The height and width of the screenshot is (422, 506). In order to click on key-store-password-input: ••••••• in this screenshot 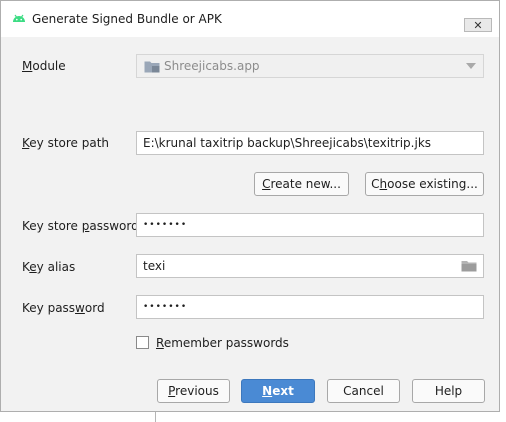, I will do `click(310, 225)`.